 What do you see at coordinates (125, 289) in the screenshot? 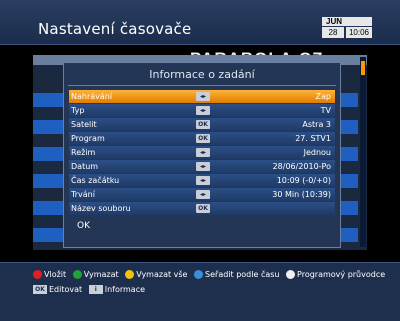
I see `legend-label: Informace` at bounding box center [125, 289].